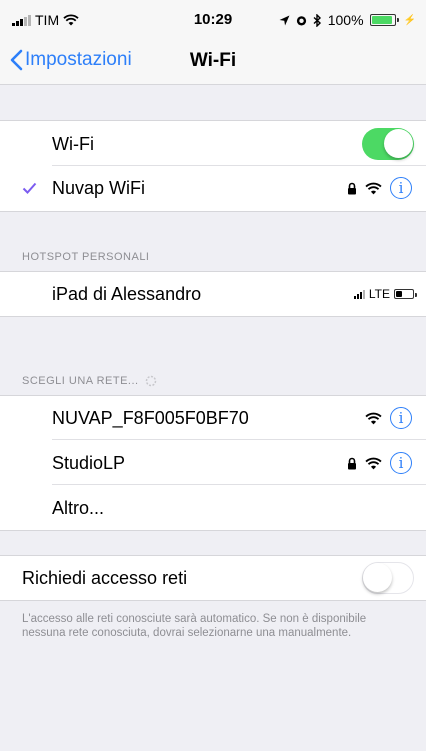 This screenshot has height=751, width=426. Describe the element at coordinates (86, 257) in the screenshot. I see `hotspot-section-header: HOTSPOT PERSONALI` at that location.